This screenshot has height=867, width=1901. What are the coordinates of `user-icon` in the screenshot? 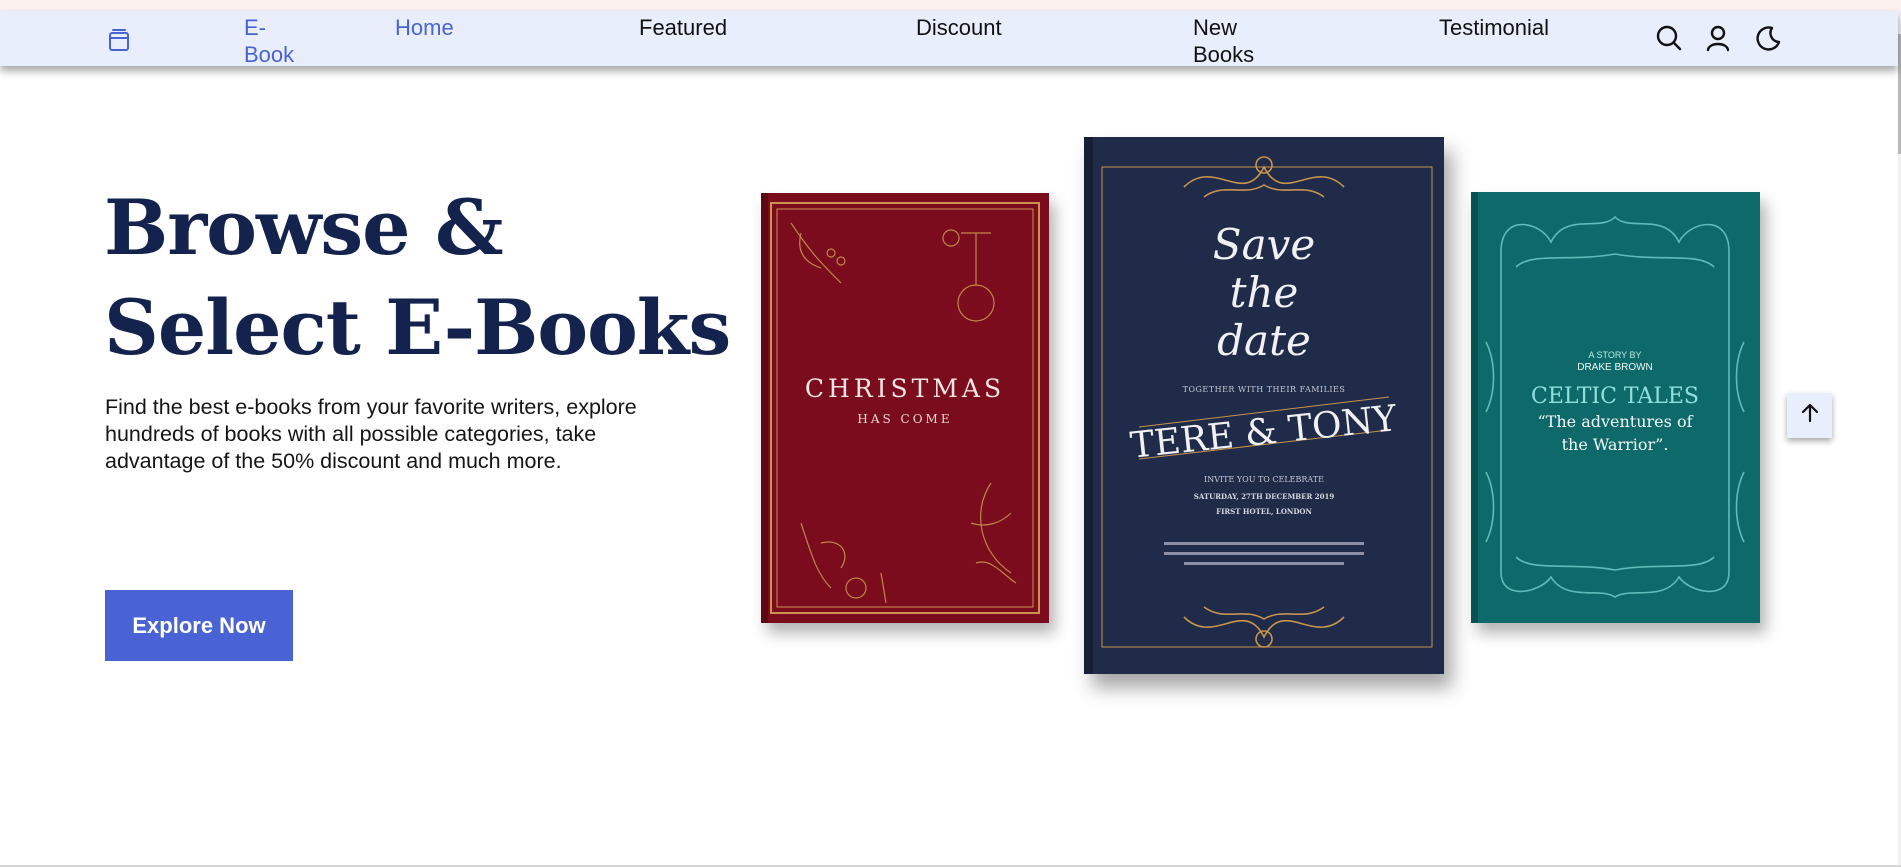 It's located at (1718, 38).